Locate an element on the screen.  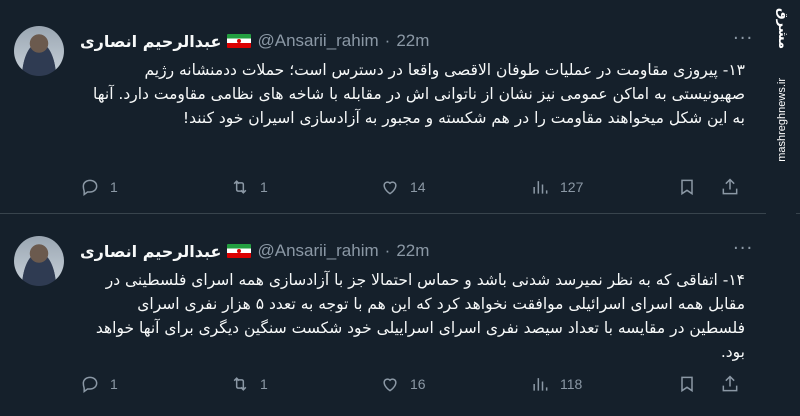
action-bar: 1 1 14 127 is located at coordinates (410, 189).